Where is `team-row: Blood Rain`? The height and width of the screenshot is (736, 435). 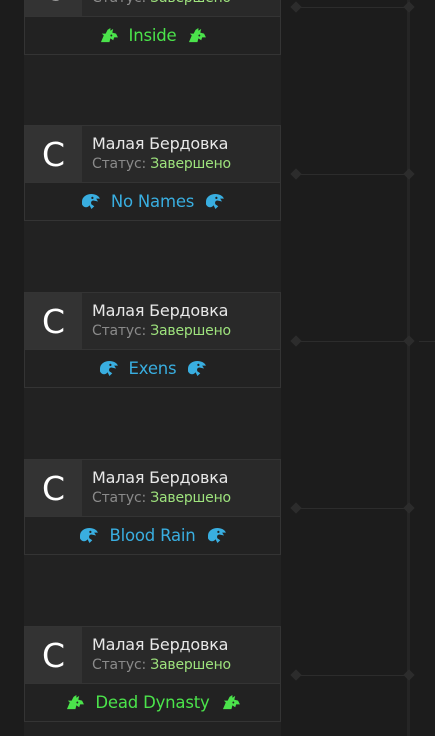
team-row: Blood Rain is located at coordinates (152, 536).